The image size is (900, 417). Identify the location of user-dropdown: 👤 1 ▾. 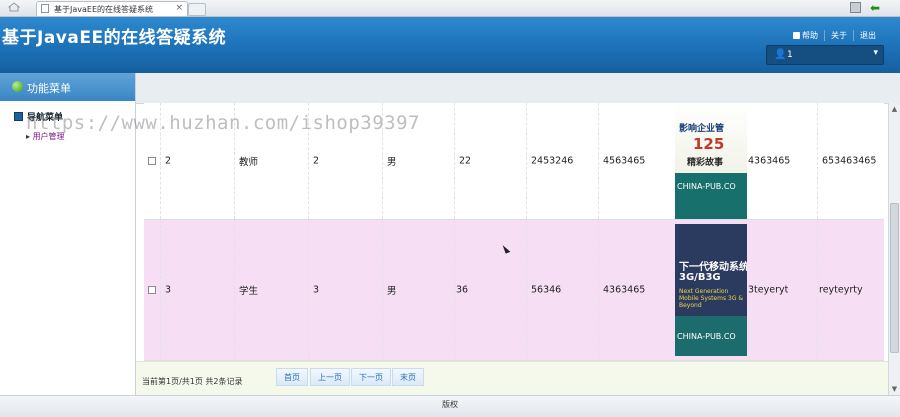
(825, 55).